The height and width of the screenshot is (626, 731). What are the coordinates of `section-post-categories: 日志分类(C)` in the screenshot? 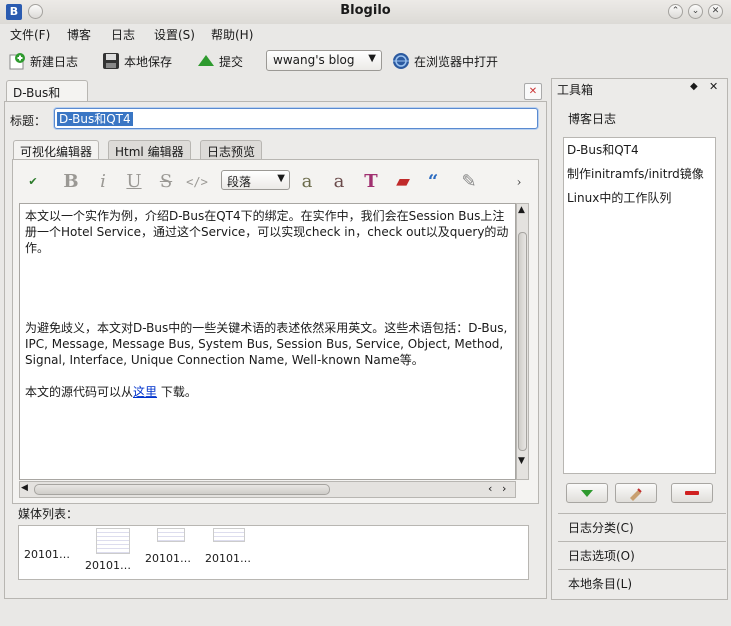 It's located at (642, 526).